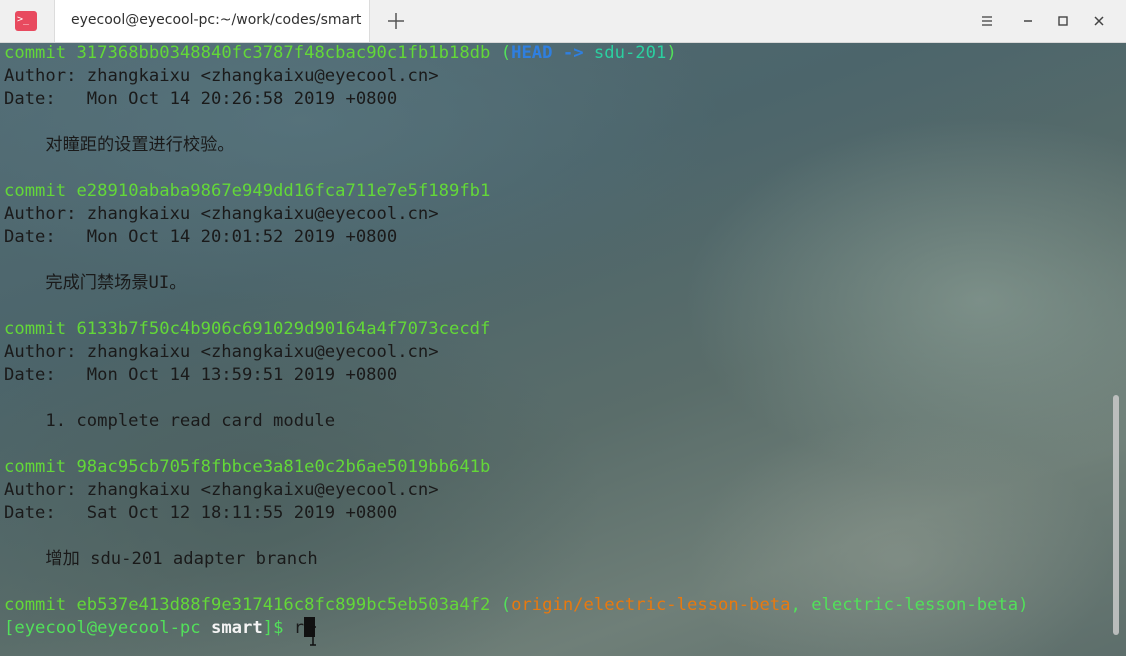  I want to click on ref-arrow: ->, so click(573, 53).